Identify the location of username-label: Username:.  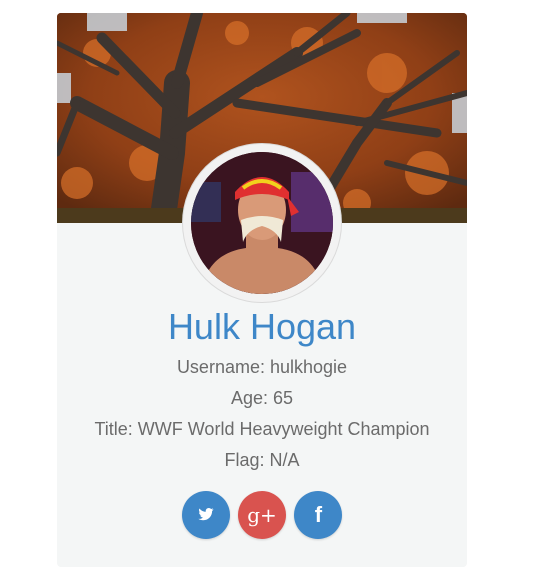
(220, 367).